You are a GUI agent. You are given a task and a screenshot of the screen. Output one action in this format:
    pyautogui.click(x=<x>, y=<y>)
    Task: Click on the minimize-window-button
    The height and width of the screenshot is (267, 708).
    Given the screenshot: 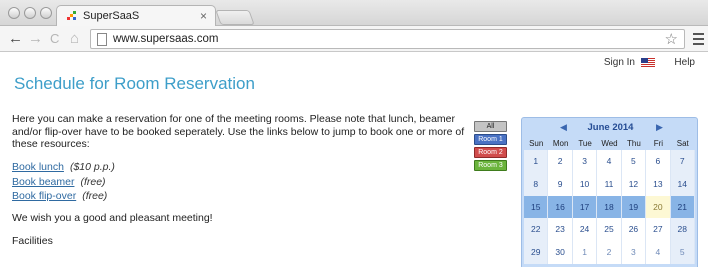 What is the action you would take?
    pyautogui.click(x=30, y=13)
    